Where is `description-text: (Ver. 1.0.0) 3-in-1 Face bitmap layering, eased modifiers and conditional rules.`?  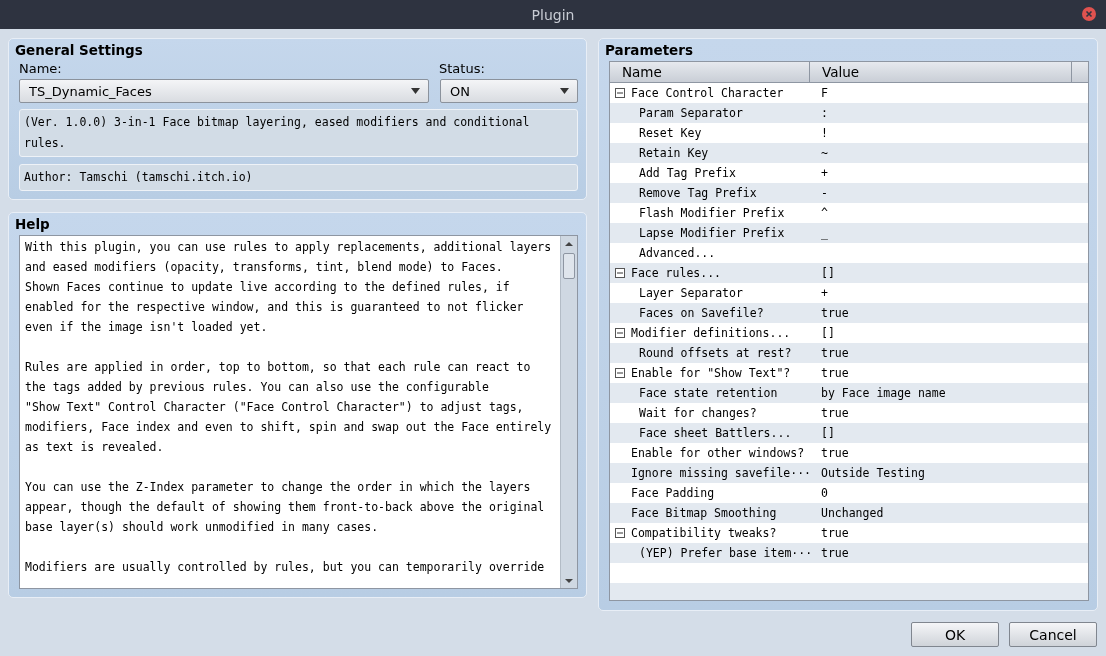
description-text: (Ver. 1.0.0) 3-in-1 Face bitmap layering, eased modifiers and conditional rules. is located at coordinates (298, 133).